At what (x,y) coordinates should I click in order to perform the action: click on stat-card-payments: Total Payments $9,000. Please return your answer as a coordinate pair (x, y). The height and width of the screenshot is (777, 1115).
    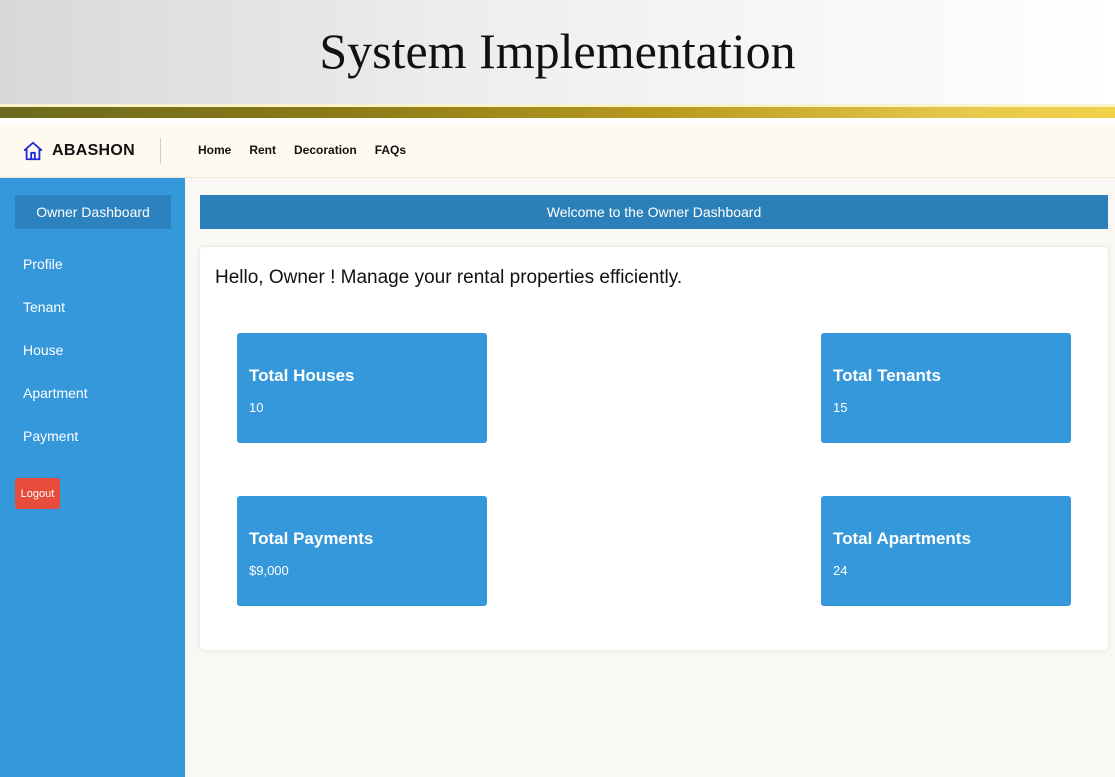
    Looking at the image, I should click on (362, 551).